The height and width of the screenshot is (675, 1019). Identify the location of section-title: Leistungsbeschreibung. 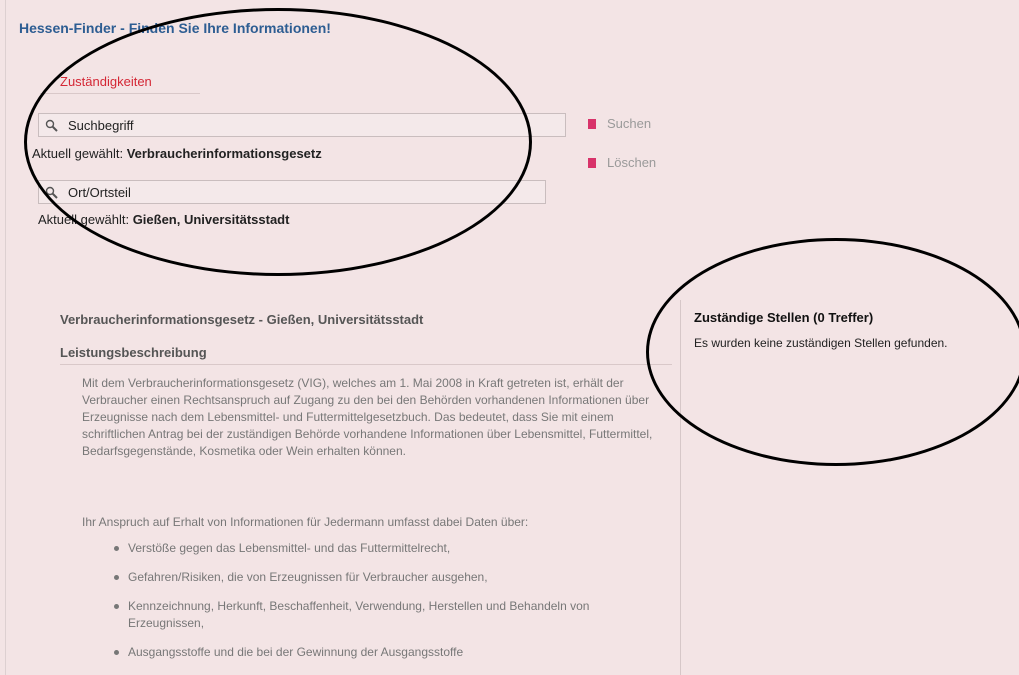
(133, 352).